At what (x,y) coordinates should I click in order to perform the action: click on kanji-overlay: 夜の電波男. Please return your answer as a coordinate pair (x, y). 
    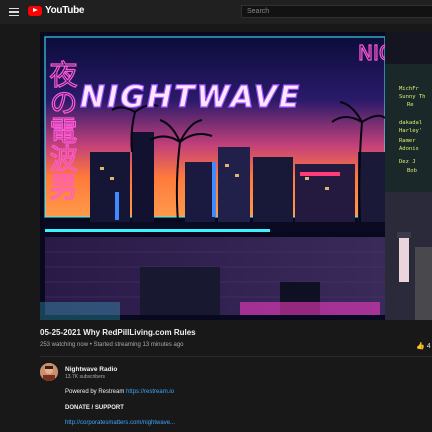
    Looking at the image, I should click on (62, 130).